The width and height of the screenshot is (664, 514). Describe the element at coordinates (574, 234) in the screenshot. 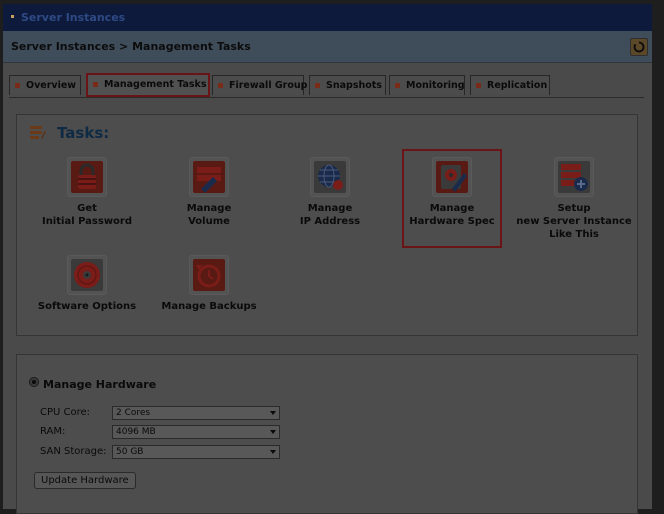

I see `task-label-line3: Like This` at that location.